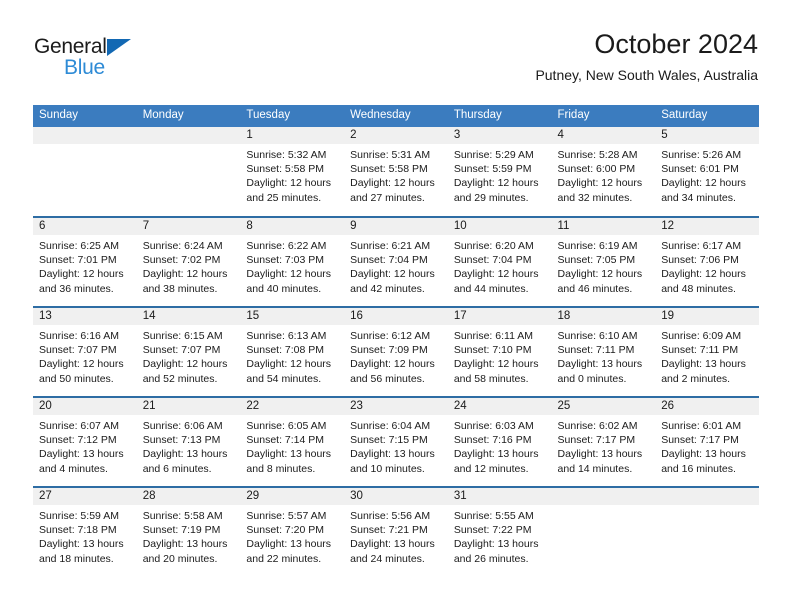 Image resolution: width=792 pixels, height=612 pixels. I want to click on sunset-time: Sunset: 7:10 PM, so click(492, 350).